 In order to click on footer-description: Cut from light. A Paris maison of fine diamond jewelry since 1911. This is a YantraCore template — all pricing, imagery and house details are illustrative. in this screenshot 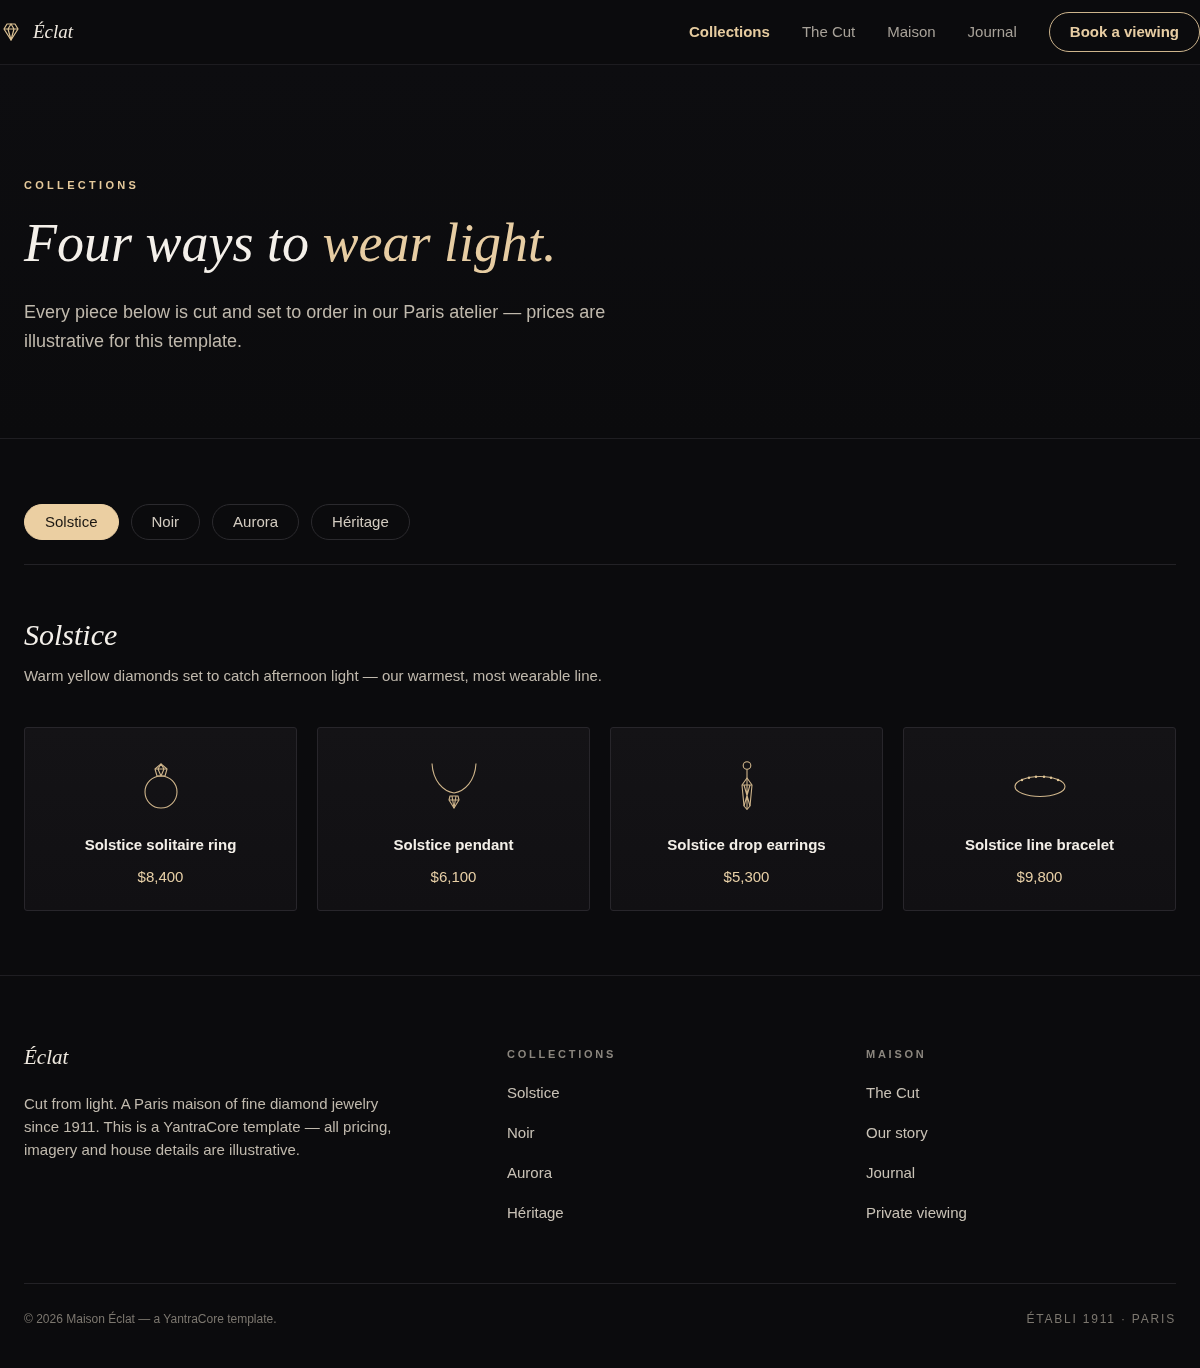, I will do `click(208, 1126)`.